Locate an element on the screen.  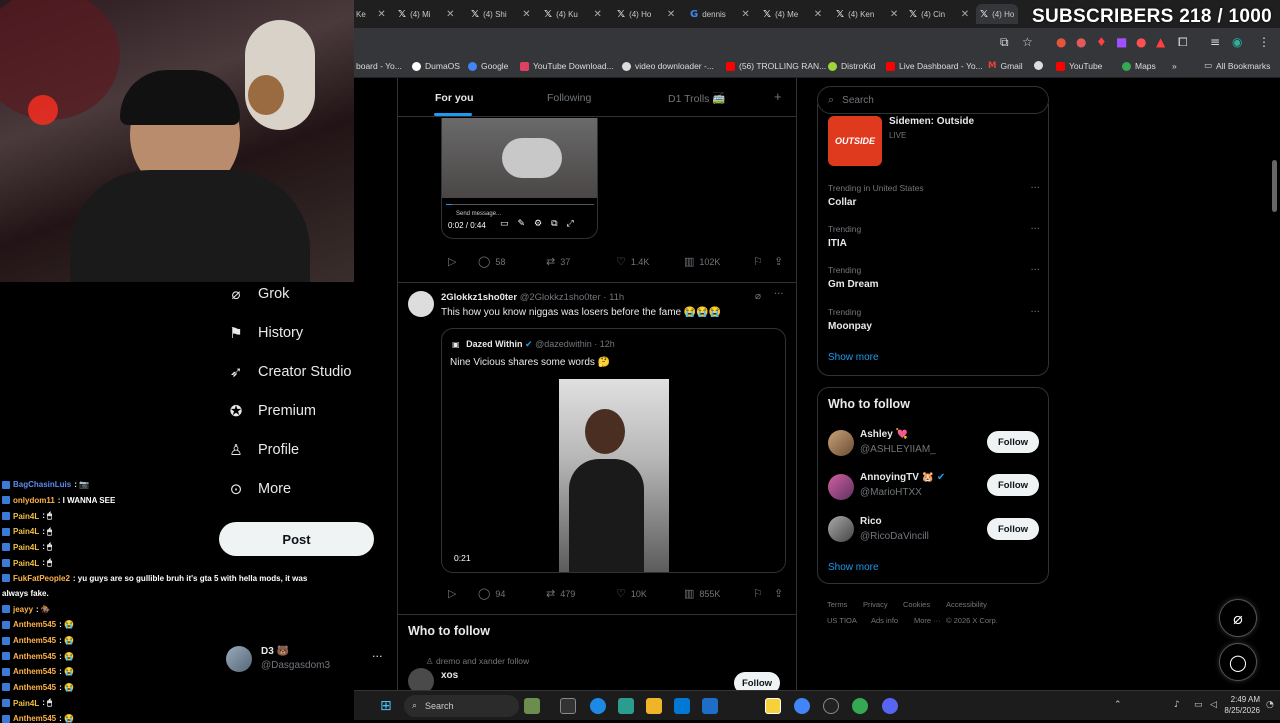
repost-button: ⇄ 37 is located at coordinates (558, 261).